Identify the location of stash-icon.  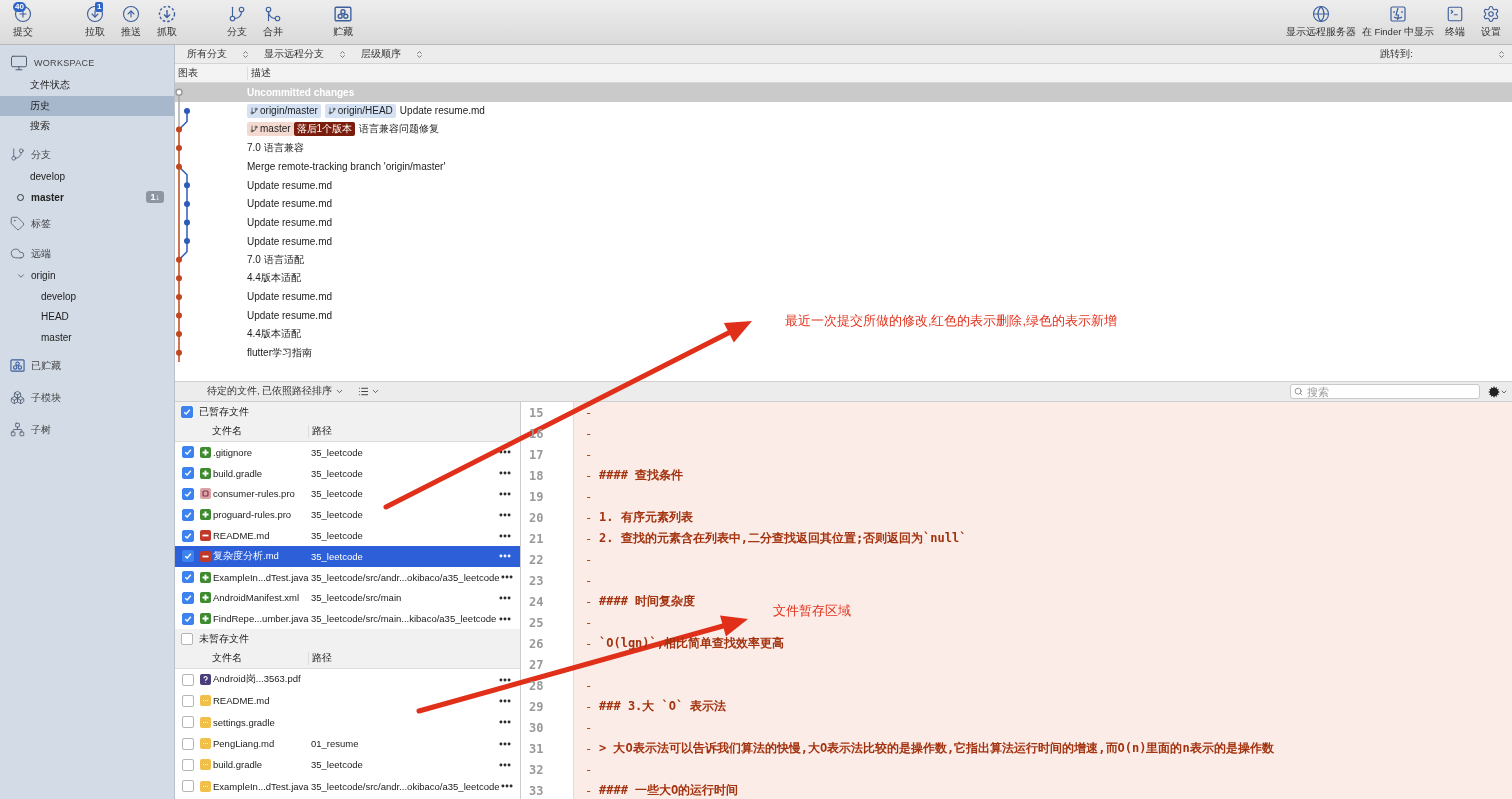
(343, 14).